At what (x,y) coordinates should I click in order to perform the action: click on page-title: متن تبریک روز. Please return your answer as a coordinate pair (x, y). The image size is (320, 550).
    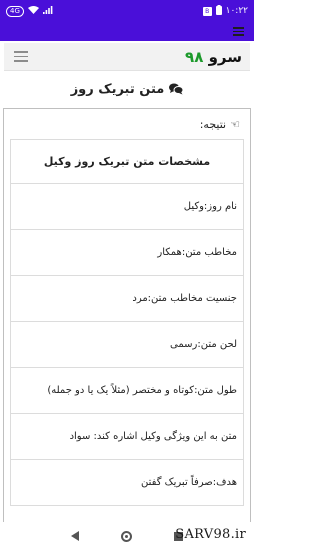
    Looking at the image, I should click on (117, 89).